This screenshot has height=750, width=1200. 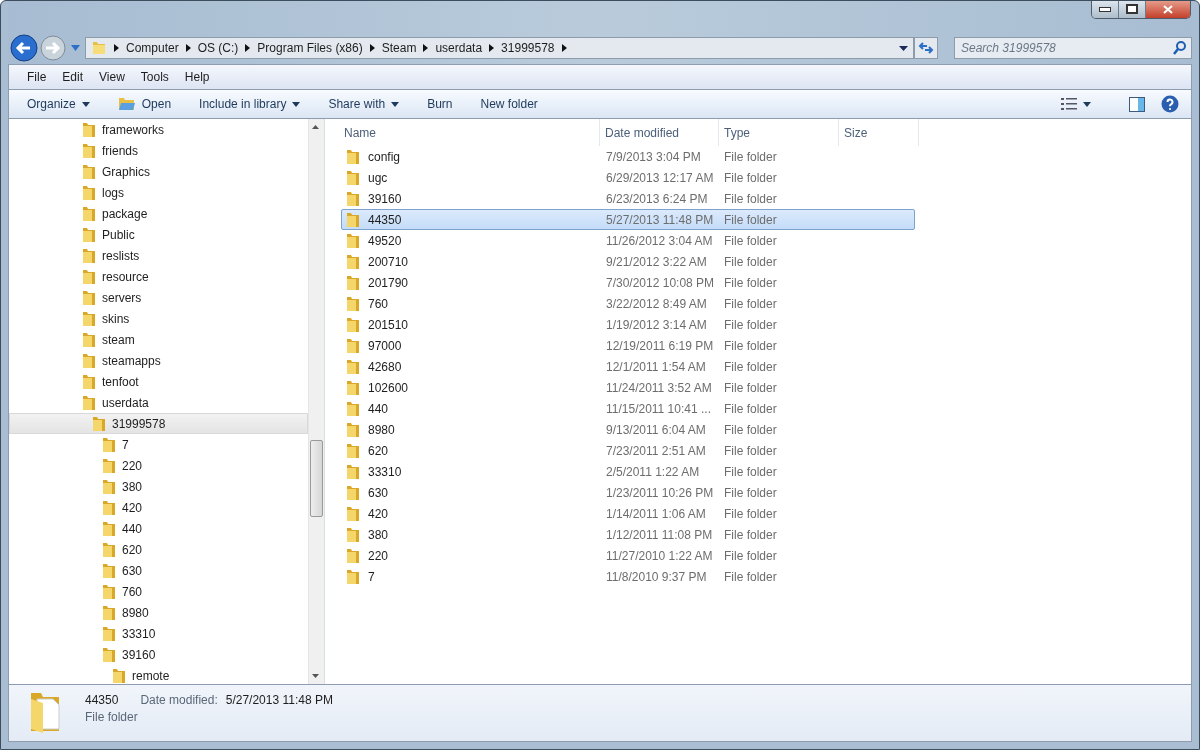 What do you see at coordinates (58, 104) in the screenshot?
I see `toolbar-button: Organize` at bounding box center [58, 104].